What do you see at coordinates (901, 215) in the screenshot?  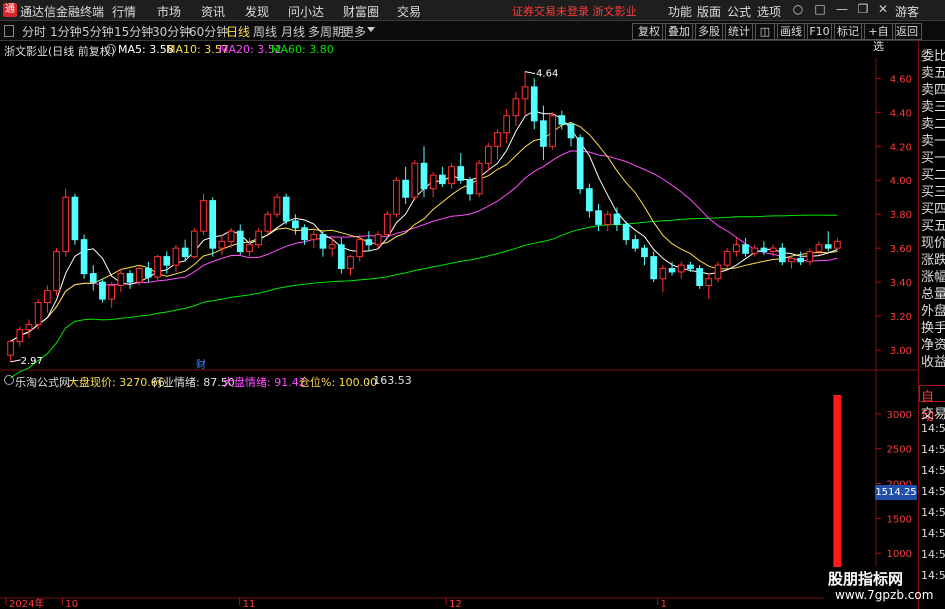 I see `price-tick-label: 3.80` at bounding box center [901, 215].